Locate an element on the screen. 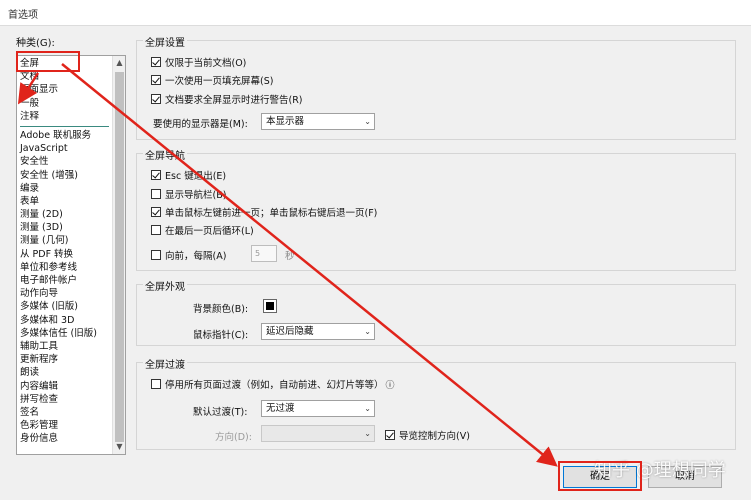  advance-every-checkbox is located at coordinates (156, 255).